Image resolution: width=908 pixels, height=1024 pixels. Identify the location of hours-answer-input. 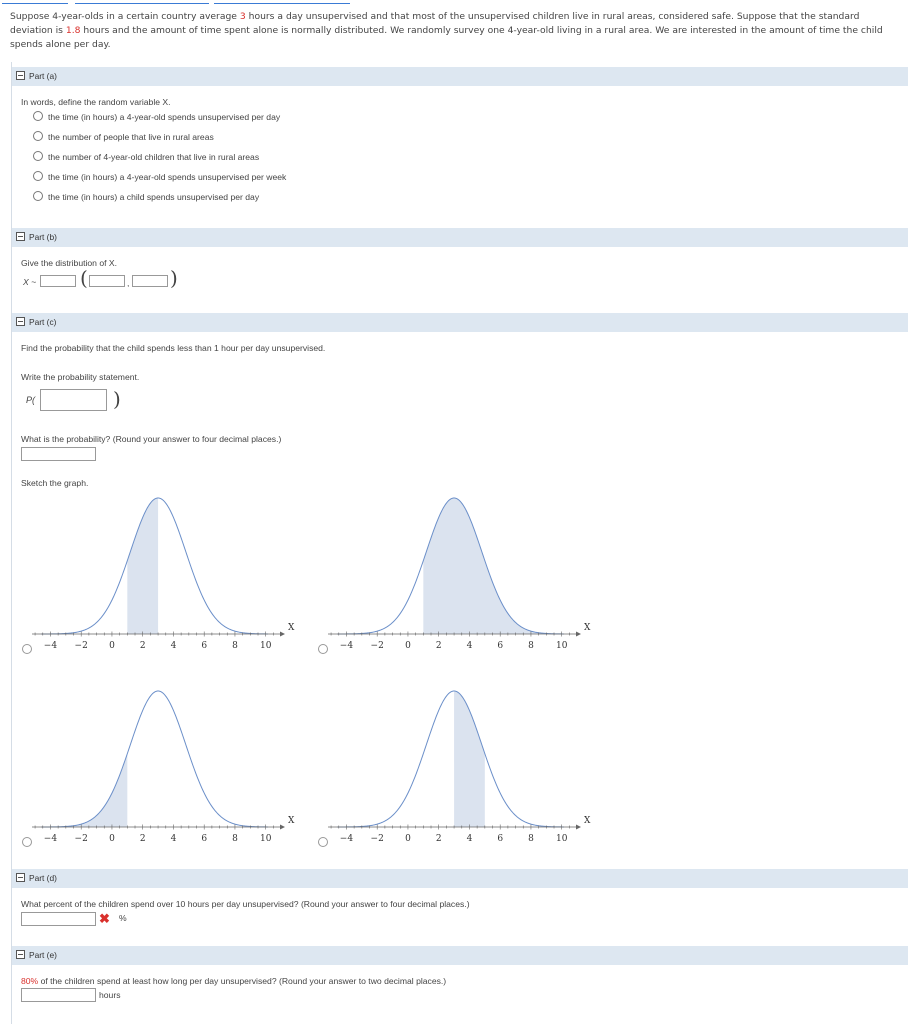
(58, 995).